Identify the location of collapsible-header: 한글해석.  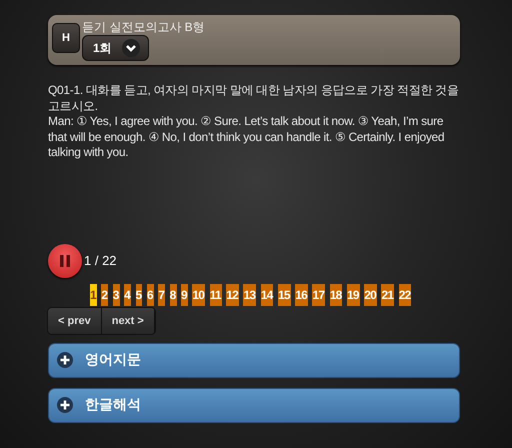
(254, 405).